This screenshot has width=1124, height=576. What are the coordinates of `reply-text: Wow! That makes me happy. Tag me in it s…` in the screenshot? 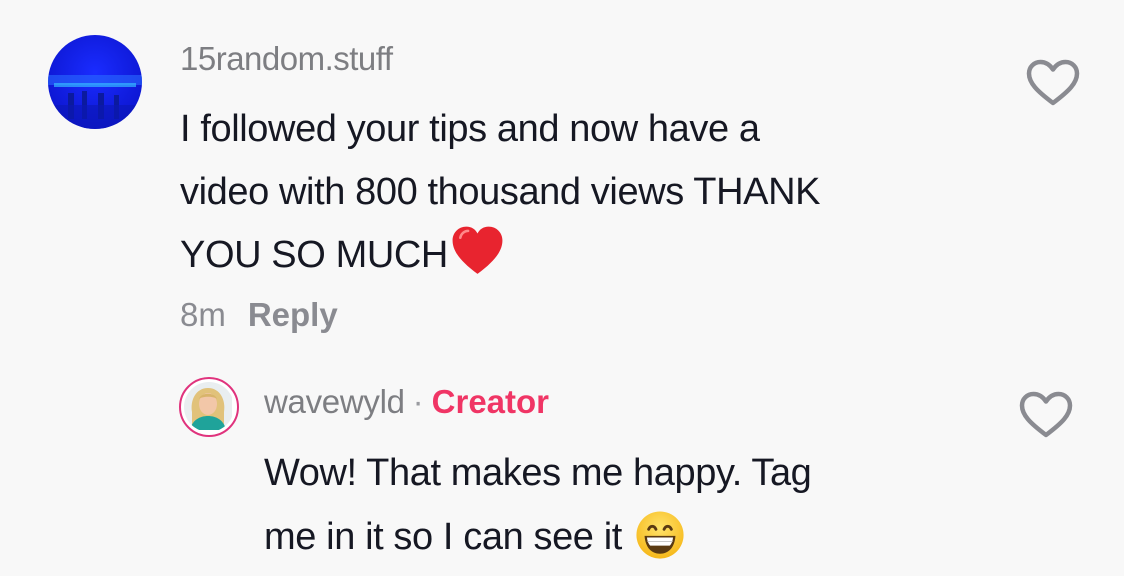 It's located at (614, 505).